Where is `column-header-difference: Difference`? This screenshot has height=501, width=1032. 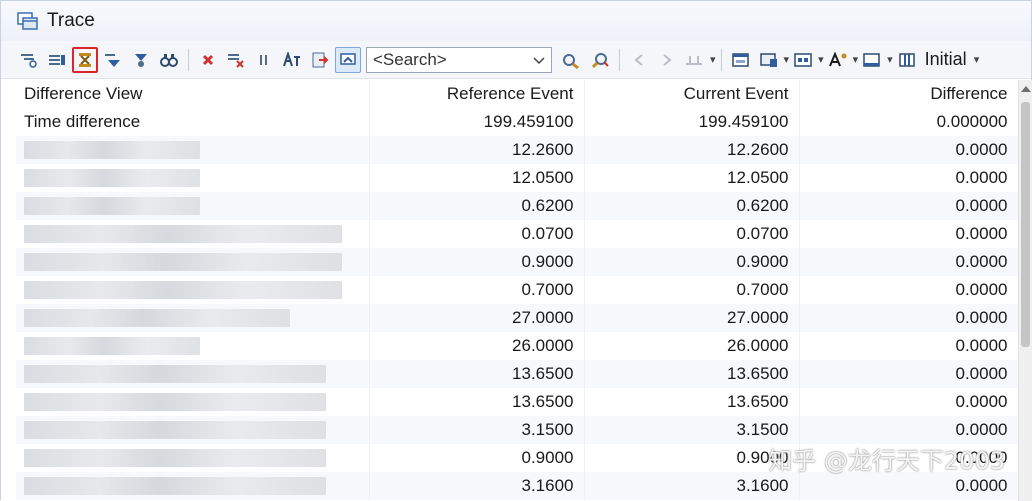 column-header-difference: Difference is located at coordinates (908, 94).